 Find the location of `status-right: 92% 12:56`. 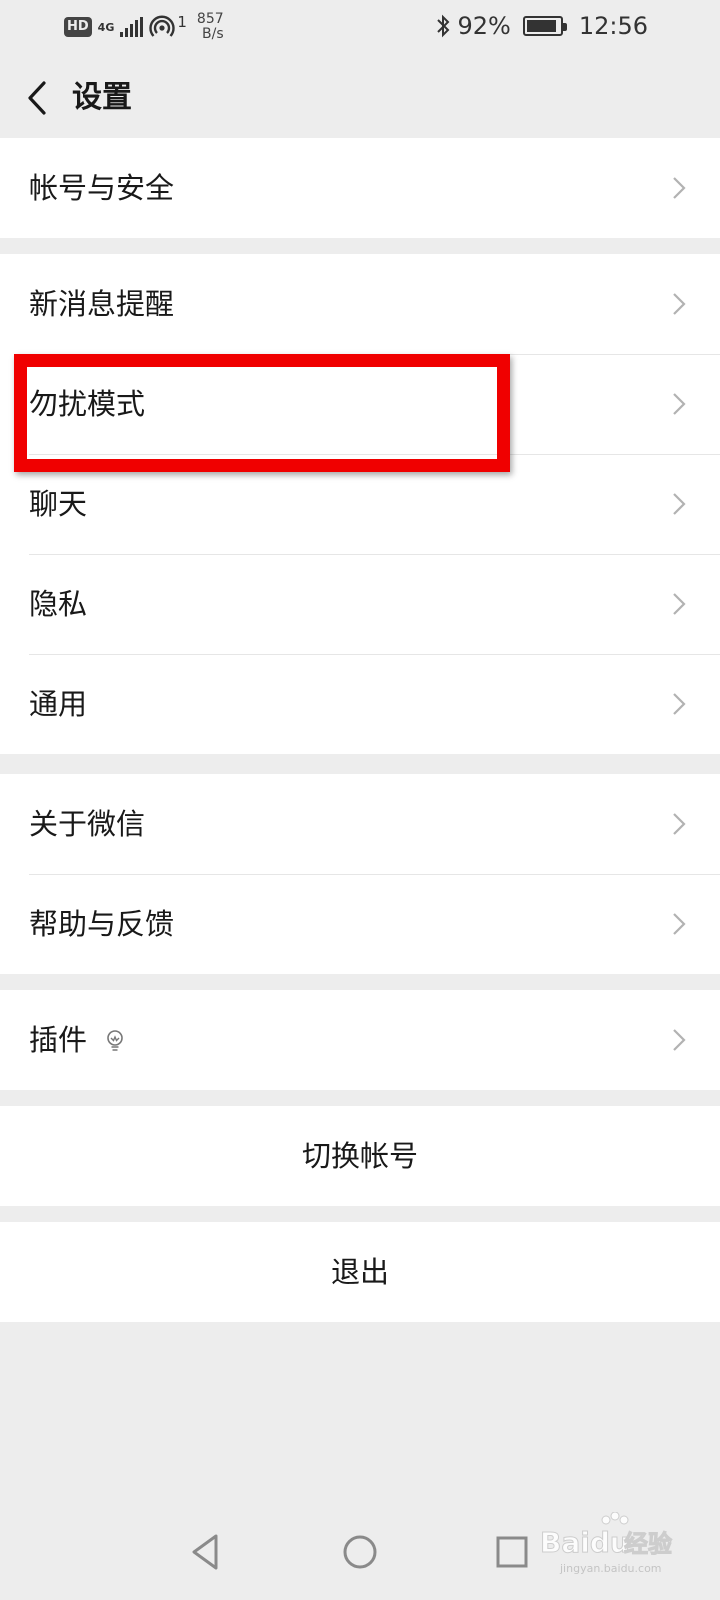

status-right: 92% 12:56 is located at coordinates (541, 26).